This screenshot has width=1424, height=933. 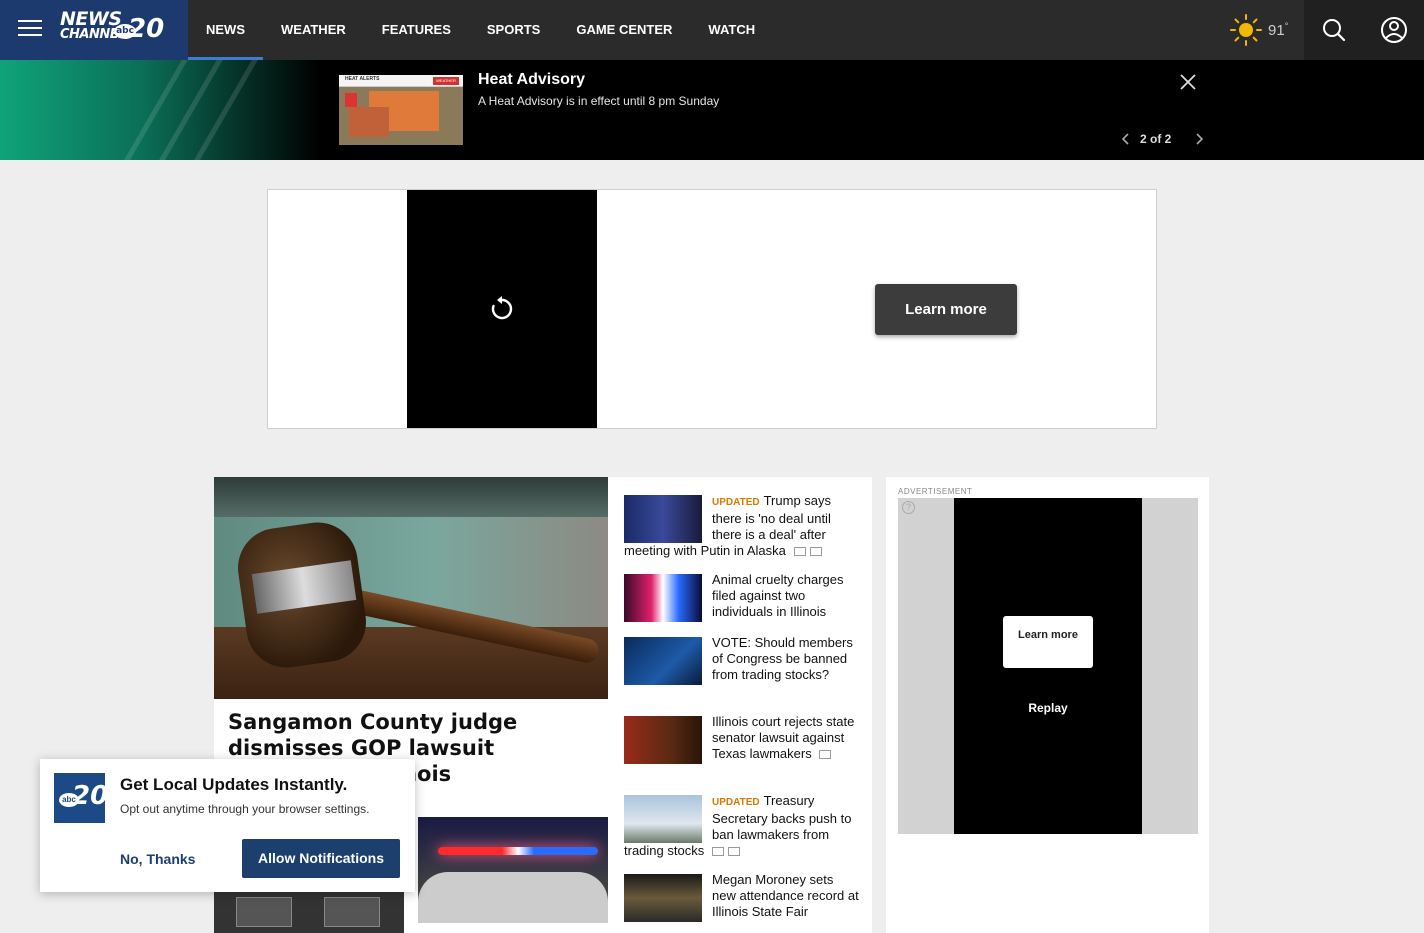 What do you see at coordinates (908, 507) in the screenshot?
I see `help-icon: ?` at bounding box center [908, 507].